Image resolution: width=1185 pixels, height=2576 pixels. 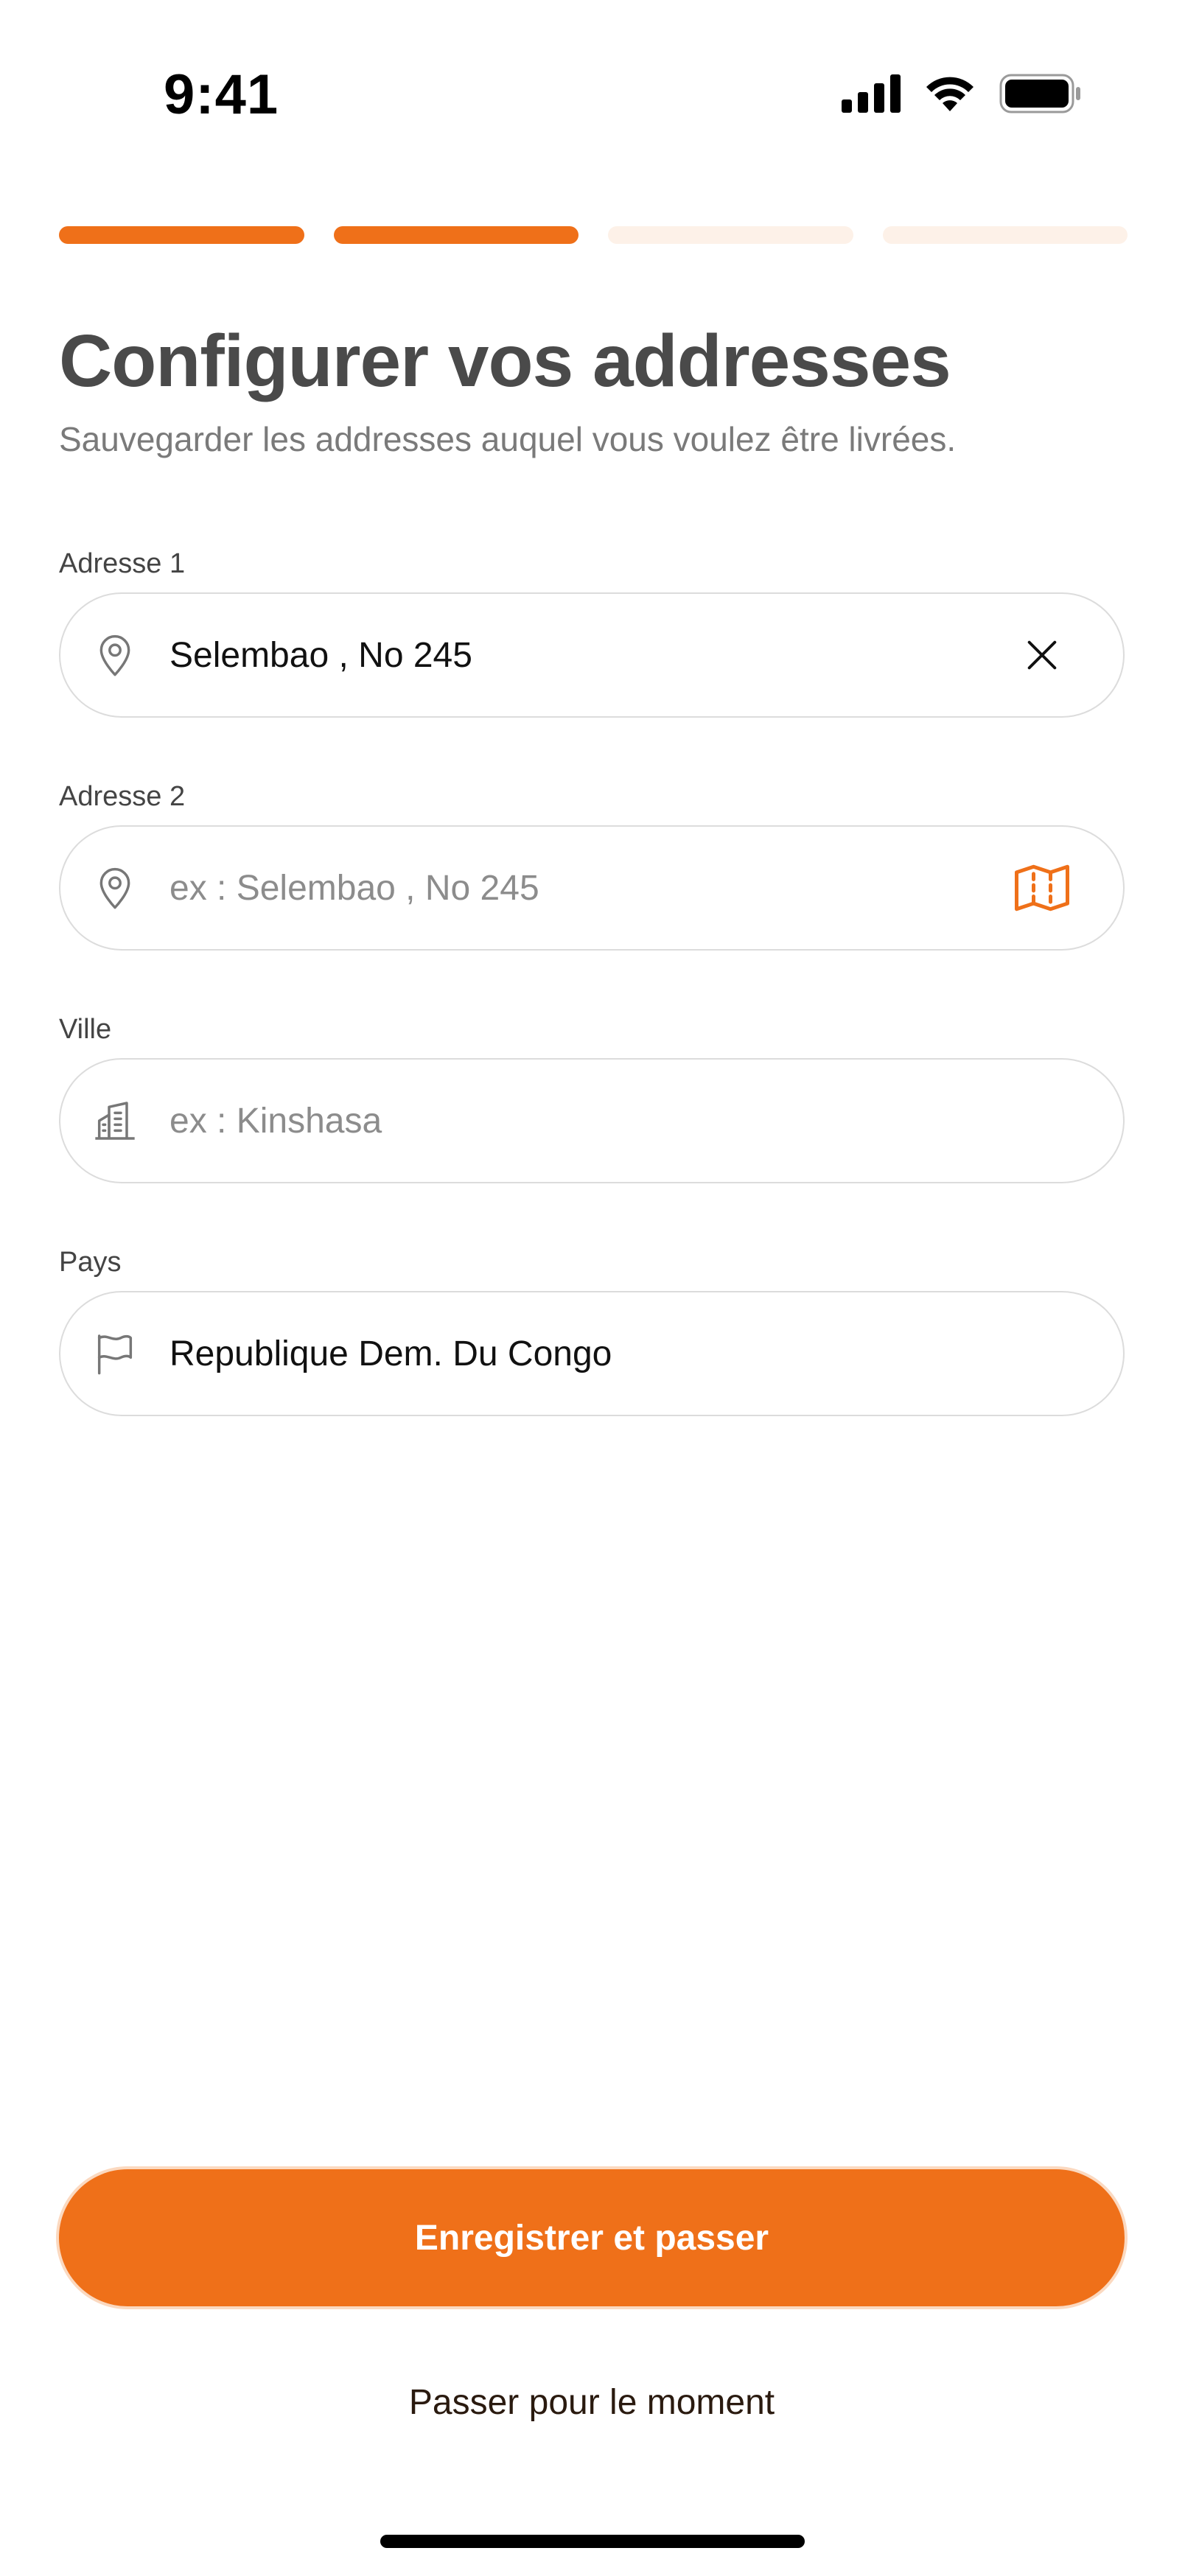 I want to click on skip-for-now-button: Passer pour le moment, so click(x=592, y=2402).